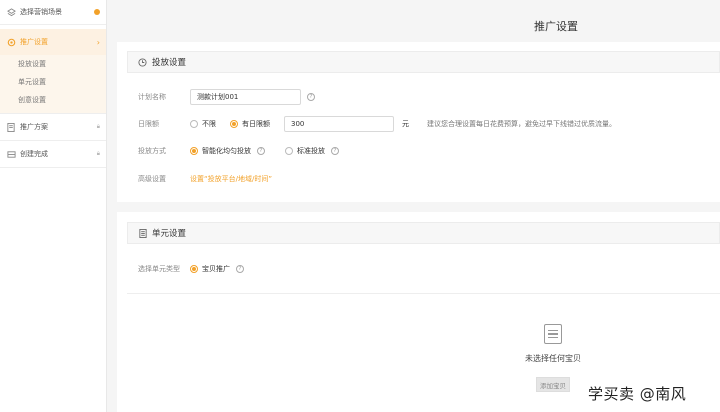 This screenshot has height=412, width=720. Describe the element at coordinates (148, 124) in the screenshot. I see `field-label: 日限额` at that location.